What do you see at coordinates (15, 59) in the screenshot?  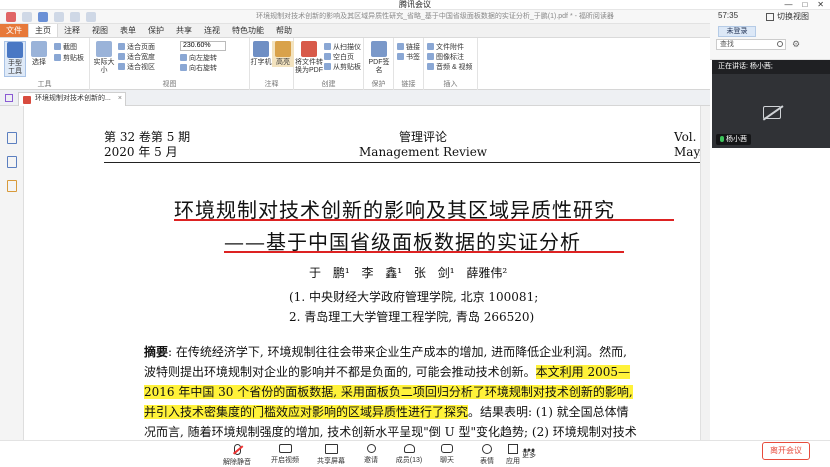 I see `hand-tool-button: 手型工具` at bounding box center [15, 59].